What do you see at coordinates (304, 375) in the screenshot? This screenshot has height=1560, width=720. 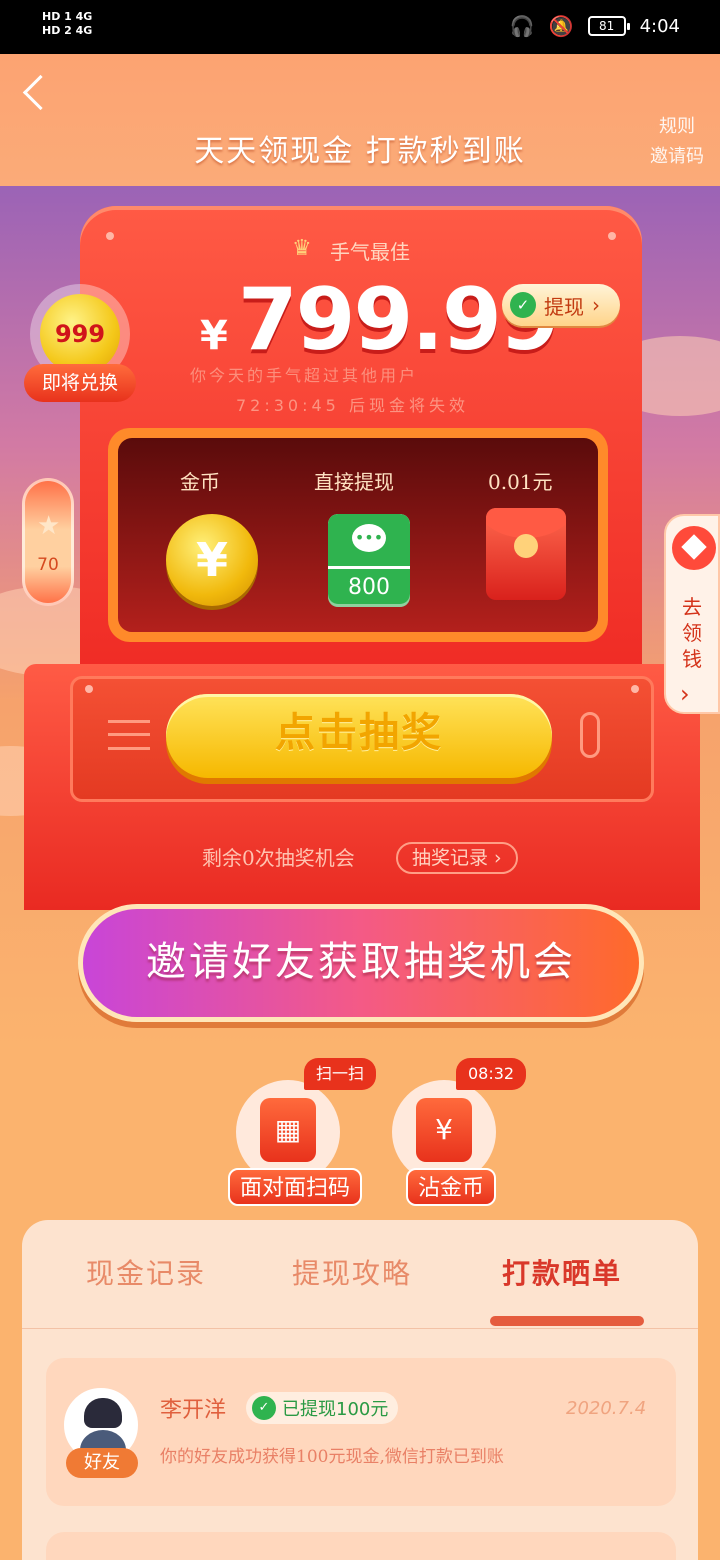 I see `hero-subtitle: 你今天的手气超过其他用户` at bounding box center [304, 375].